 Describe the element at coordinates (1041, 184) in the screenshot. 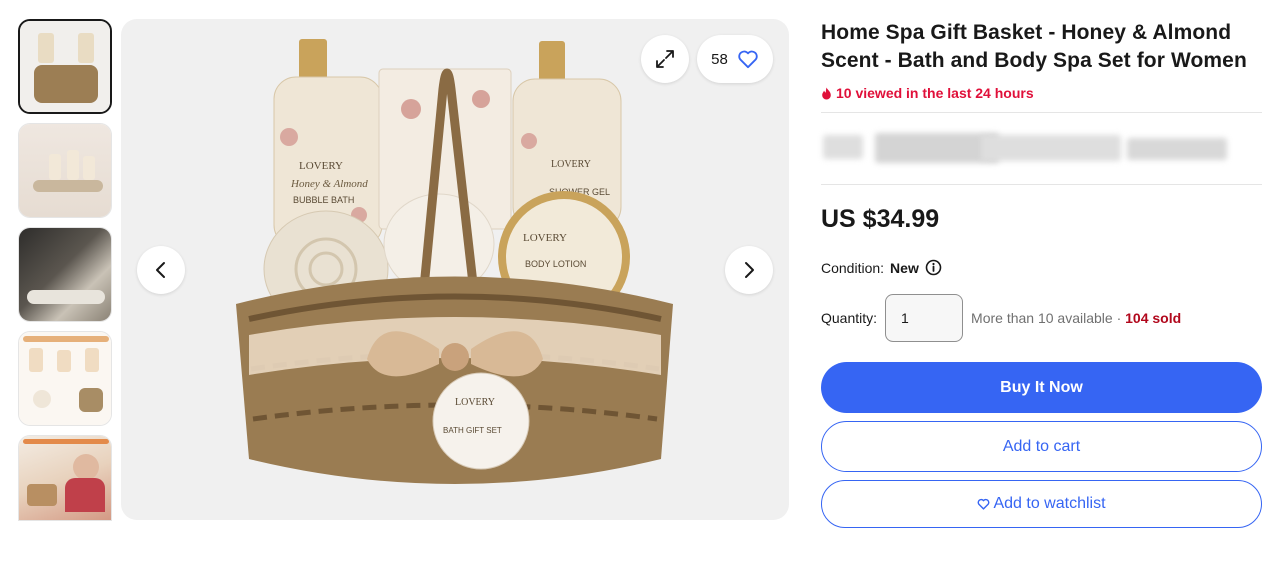

I see `divider` at that location.